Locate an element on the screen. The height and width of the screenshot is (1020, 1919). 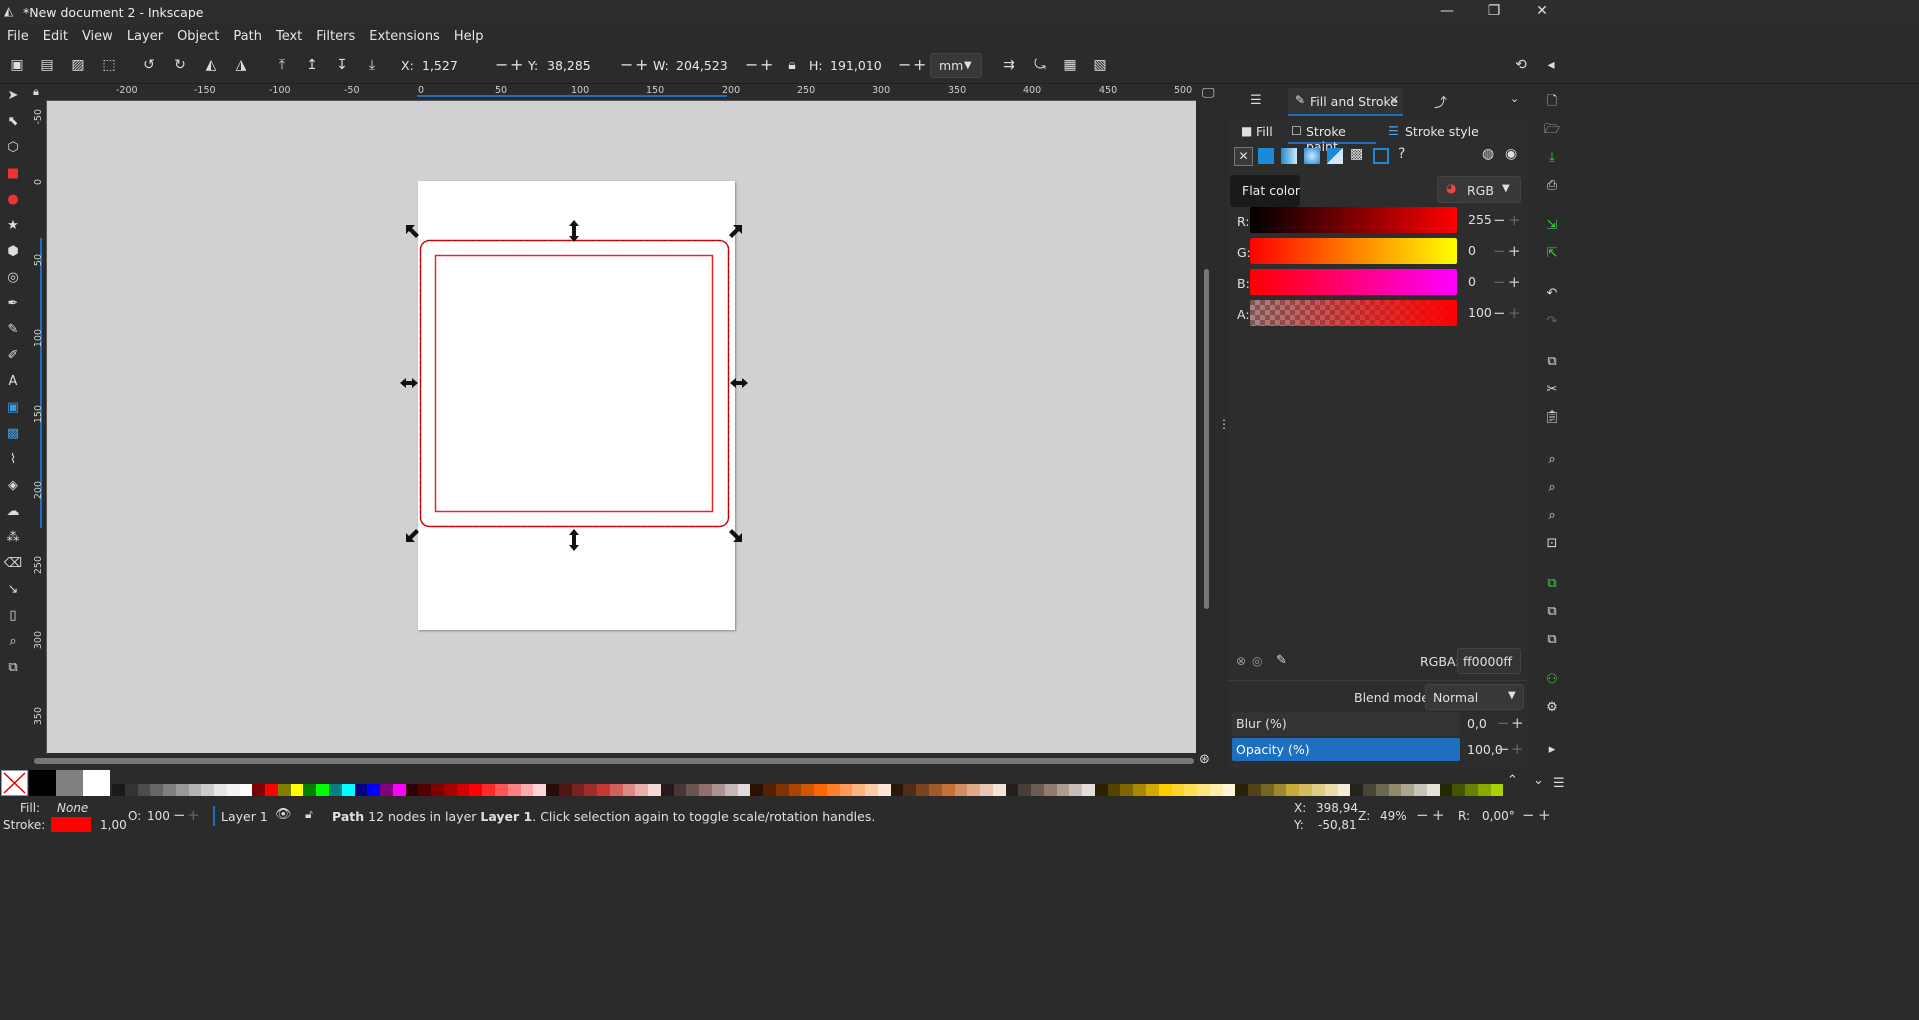
opacity-status-decrement: − is located at coordinates (179, 815).